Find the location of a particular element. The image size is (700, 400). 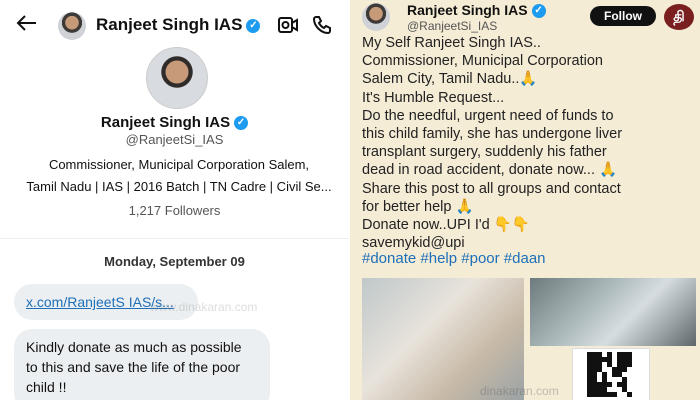

child-photo is located at coordinates (443, 339).